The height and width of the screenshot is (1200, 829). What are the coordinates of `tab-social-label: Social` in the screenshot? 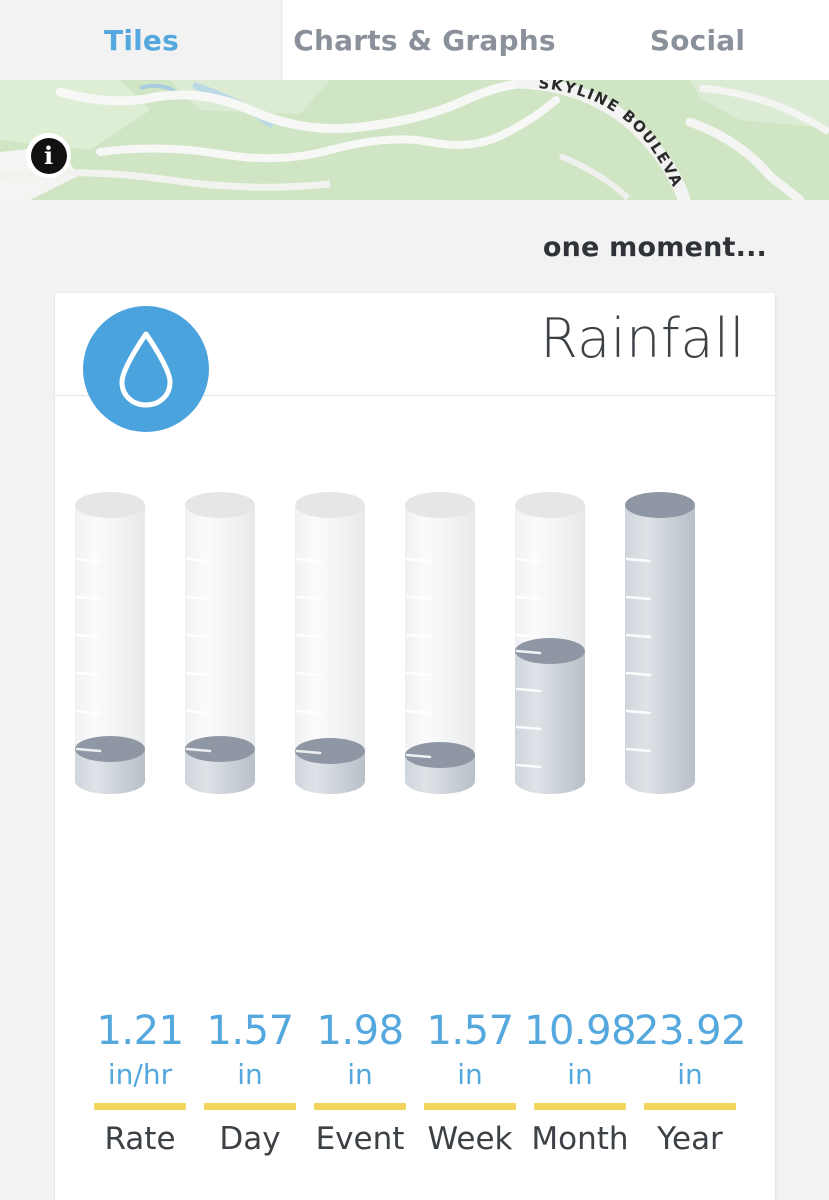 It's located at (697, 40).